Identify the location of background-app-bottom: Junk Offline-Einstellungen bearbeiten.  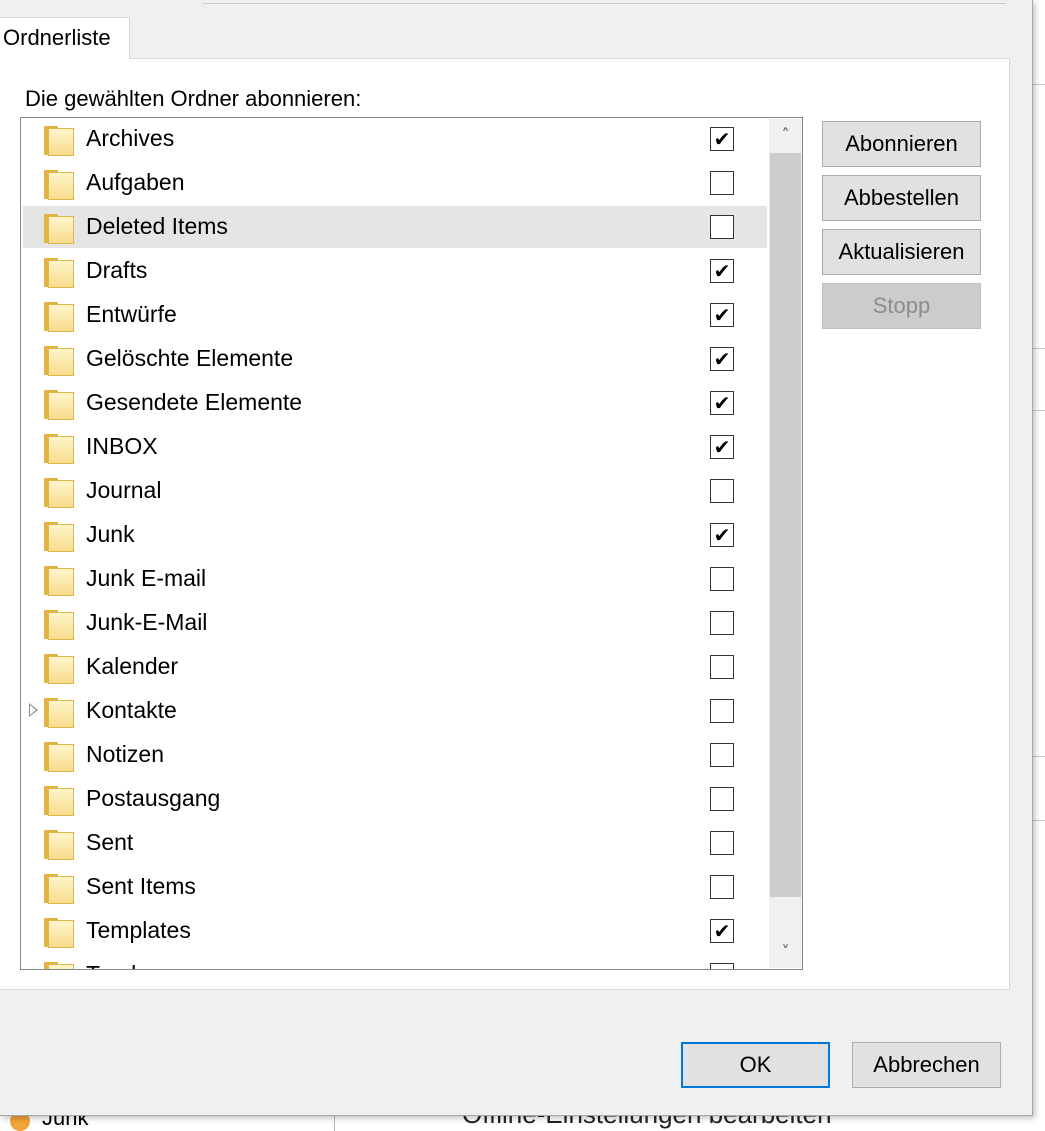
(522, 1123).